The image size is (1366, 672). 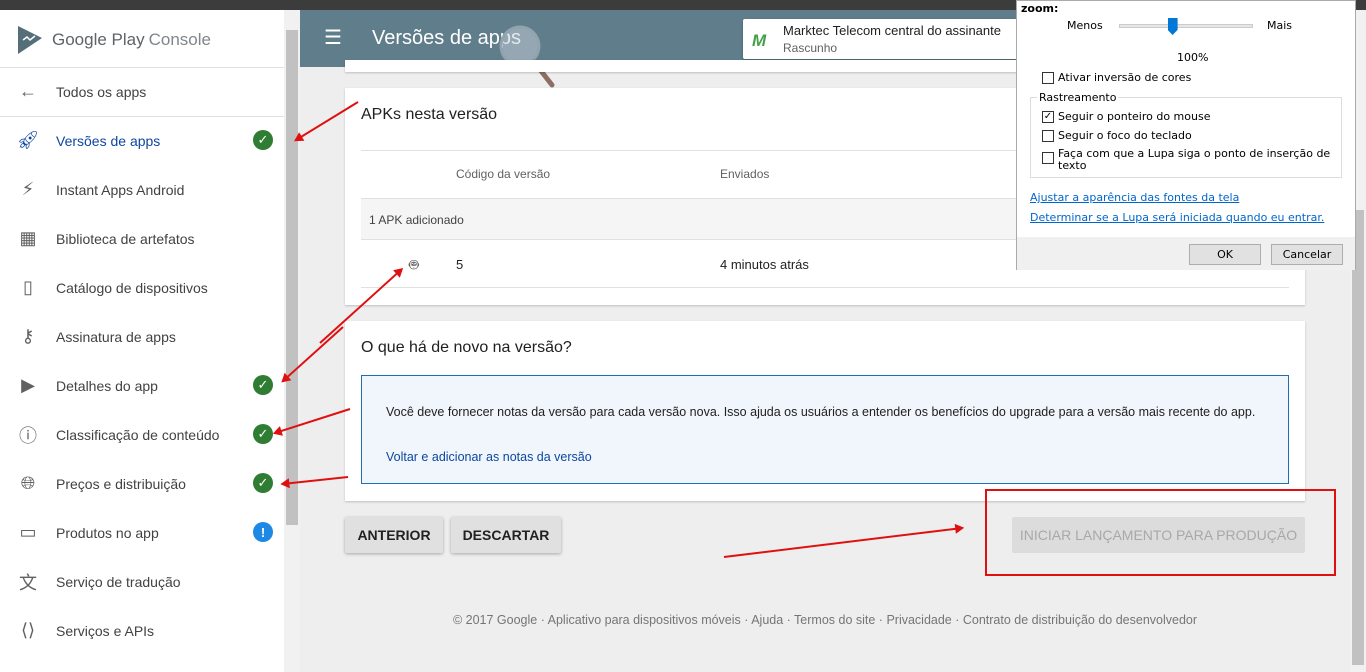 I want to click on whats-new-title: O que há de novo na versão?, so click(x=466, y=347).